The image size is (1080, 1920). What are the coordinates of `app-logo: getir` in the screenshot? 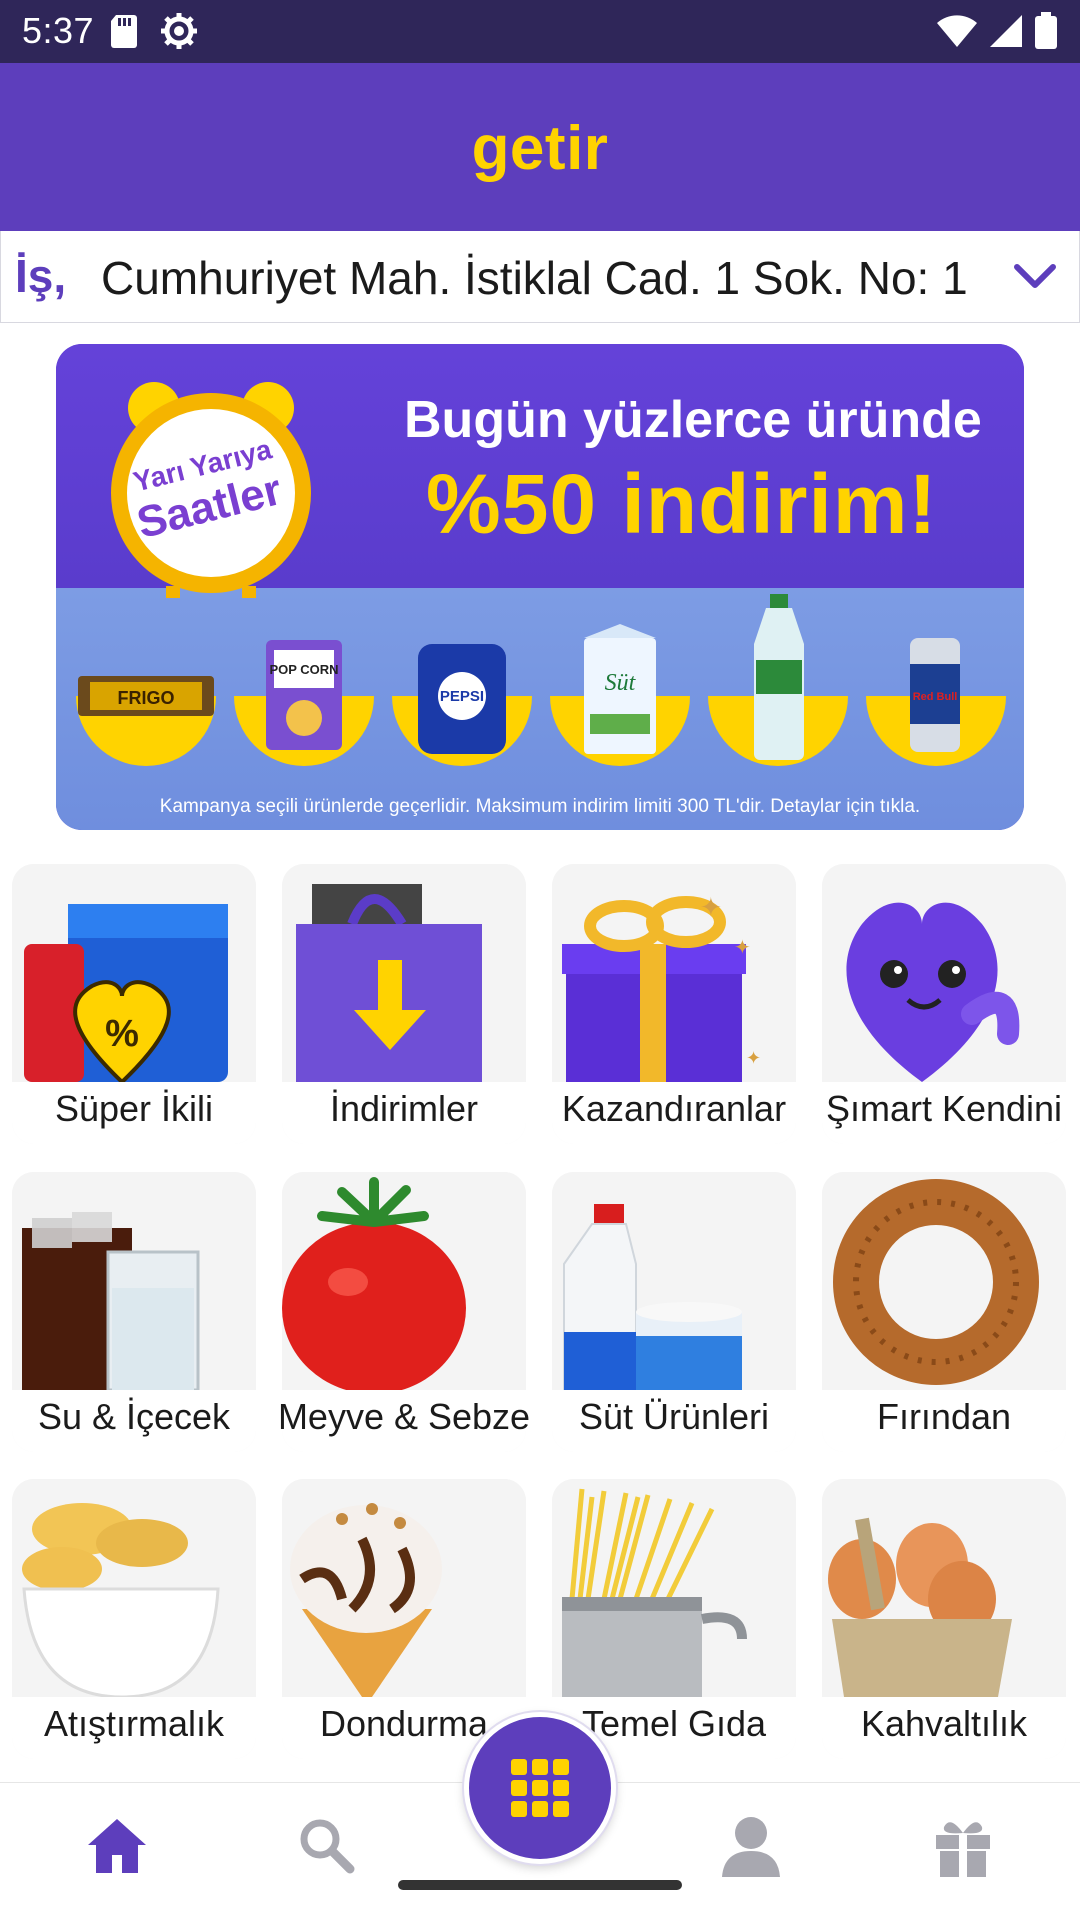 It's located at (540, 148).